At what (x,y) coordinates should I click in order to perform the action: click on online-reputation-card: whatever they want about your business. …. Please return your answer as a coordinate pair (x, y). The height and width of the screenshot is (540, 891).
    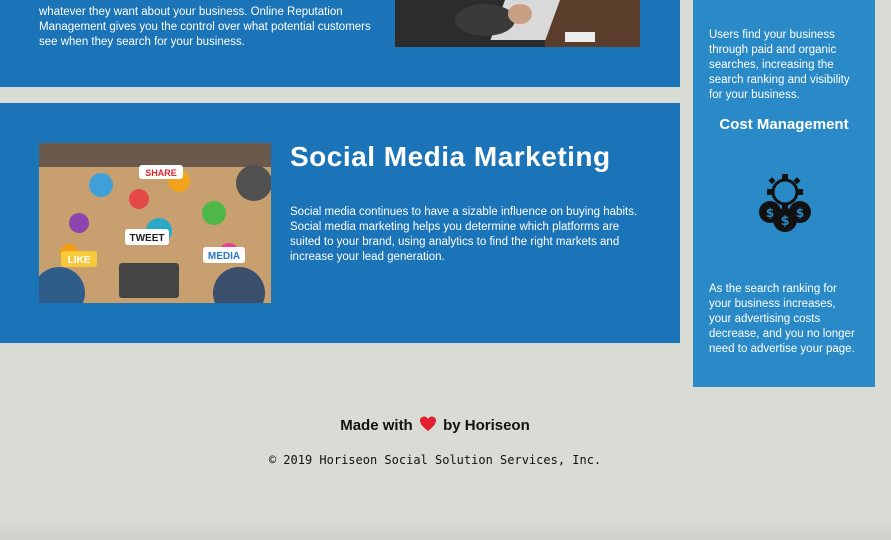
    Looking at the image, I should click on (340, 43).